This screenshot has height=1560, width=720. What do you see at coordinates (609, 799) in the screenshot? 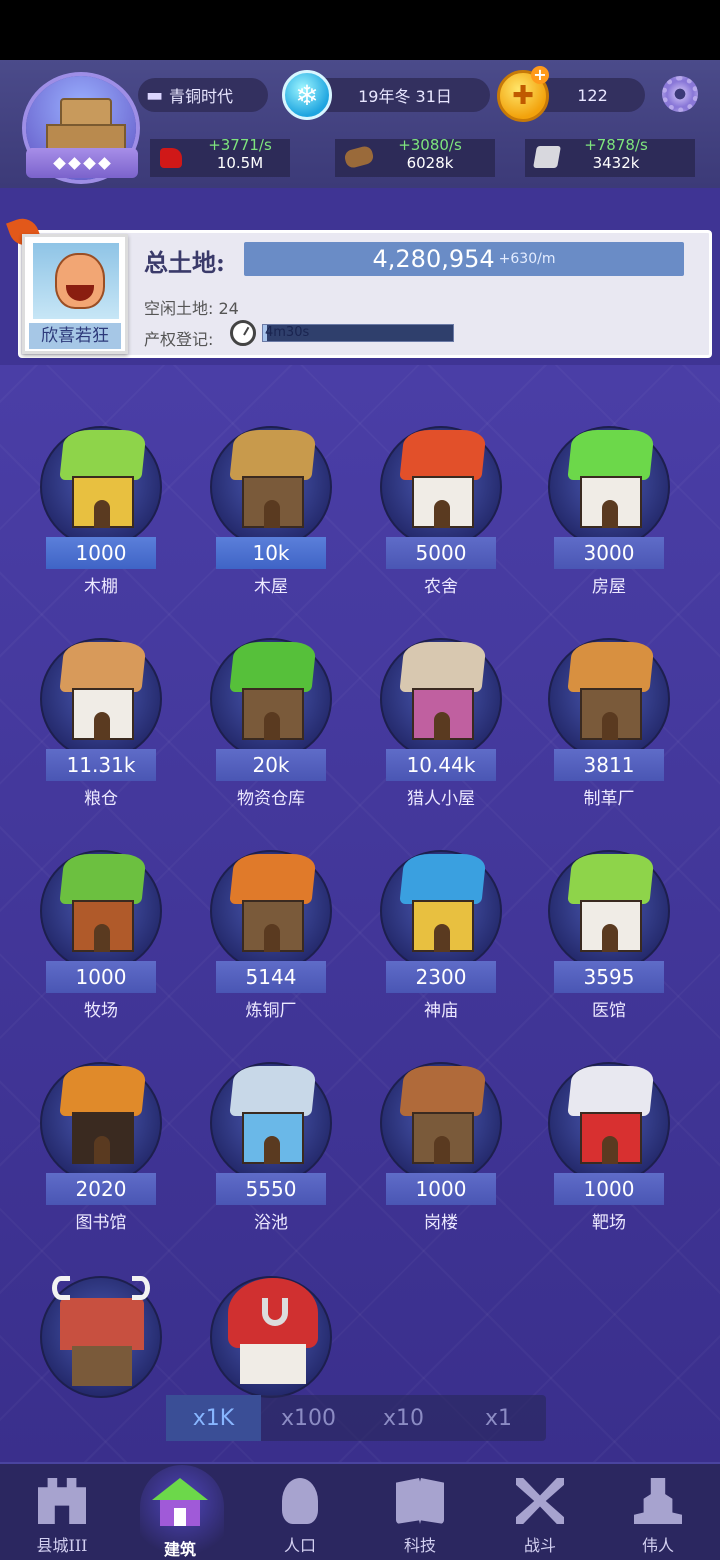
I see `building-name: 制革厂` at bounding box center [609, 799].